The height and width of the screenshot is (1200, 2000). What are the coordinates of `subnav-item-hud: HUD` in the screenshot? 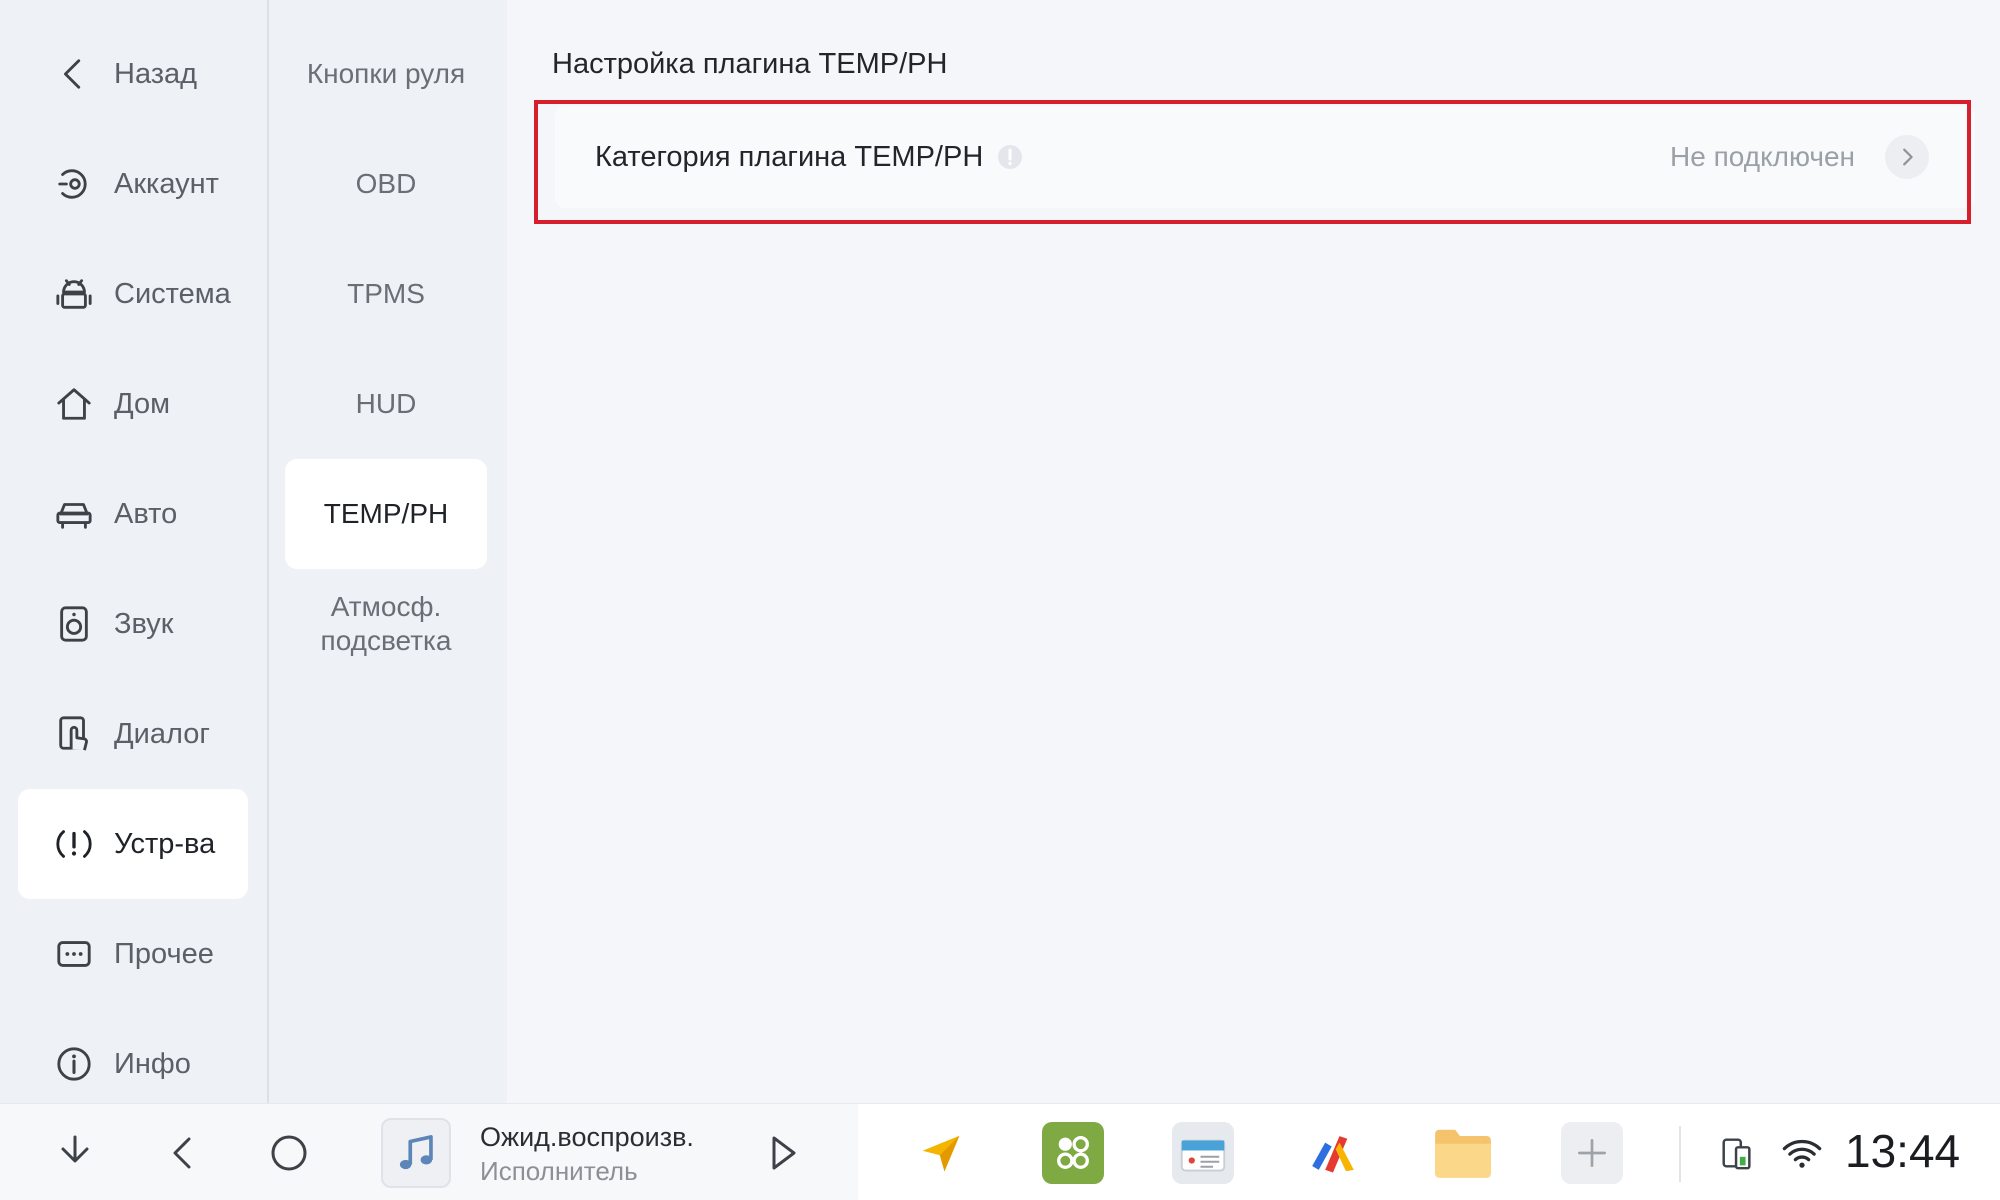 It's located at (386, 404).